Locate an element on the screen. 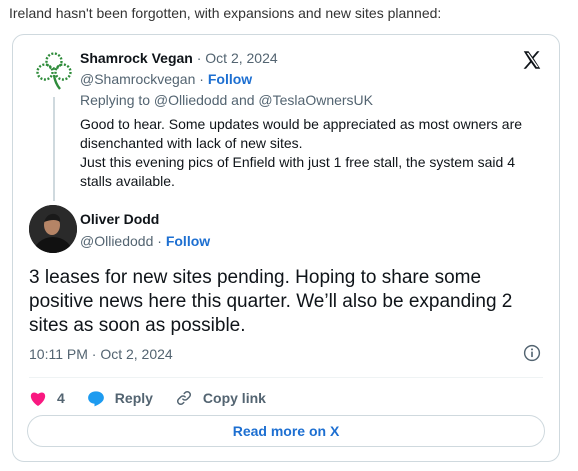  main-handle-row: @Olliedodd · Follow is located at coordinates (145, 241).